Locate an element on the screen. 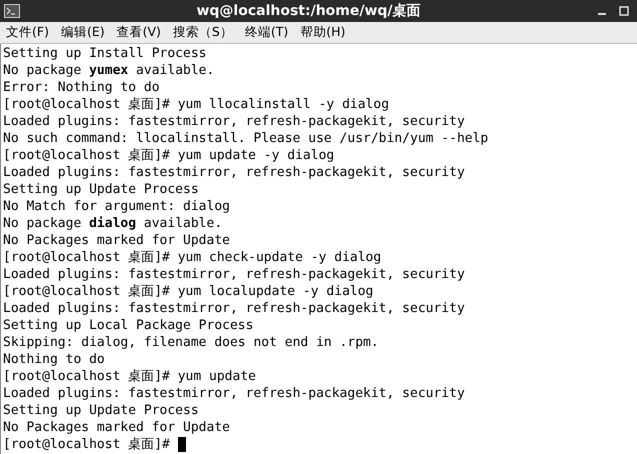 The image size is (637, 454). terminal-line: [root@localhost 桌面]# yum check-update -y dialog is located at coordinates (192, 257).